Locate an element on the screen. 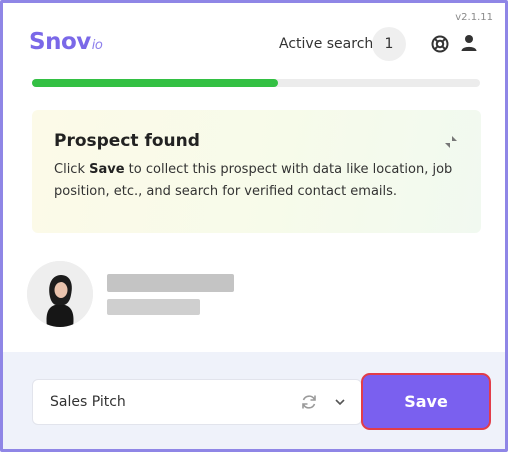 This screenshot has width=508, height=452. save-button-label: Save is located at coordinates (426, 401).